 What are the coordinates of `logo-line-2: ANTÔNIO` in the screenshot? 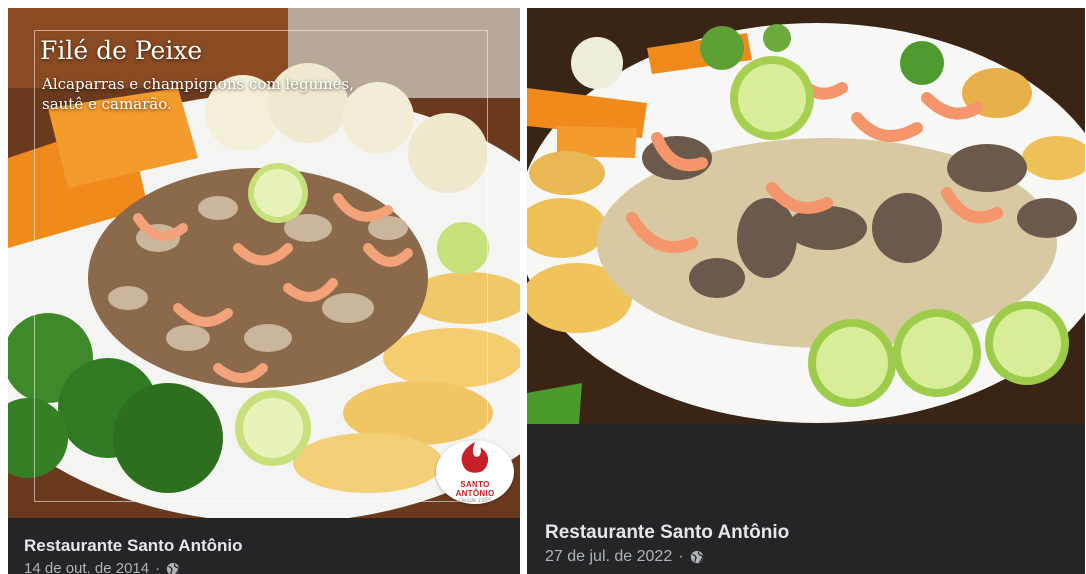 It's located at (475, 493).